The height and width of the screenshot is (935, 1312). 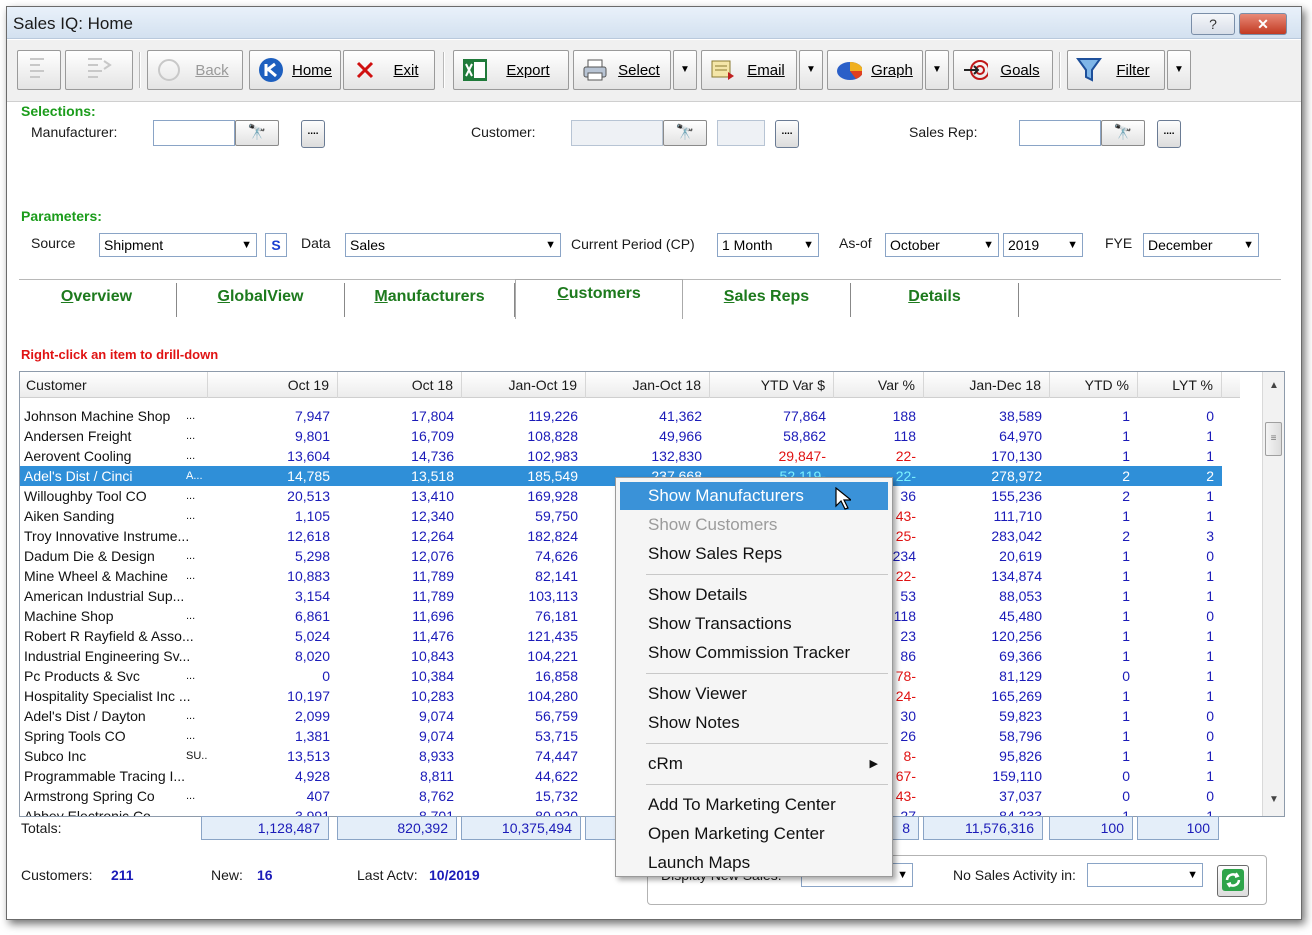 I want to click on tab-overview: Overview, so click(x=97, y=300).